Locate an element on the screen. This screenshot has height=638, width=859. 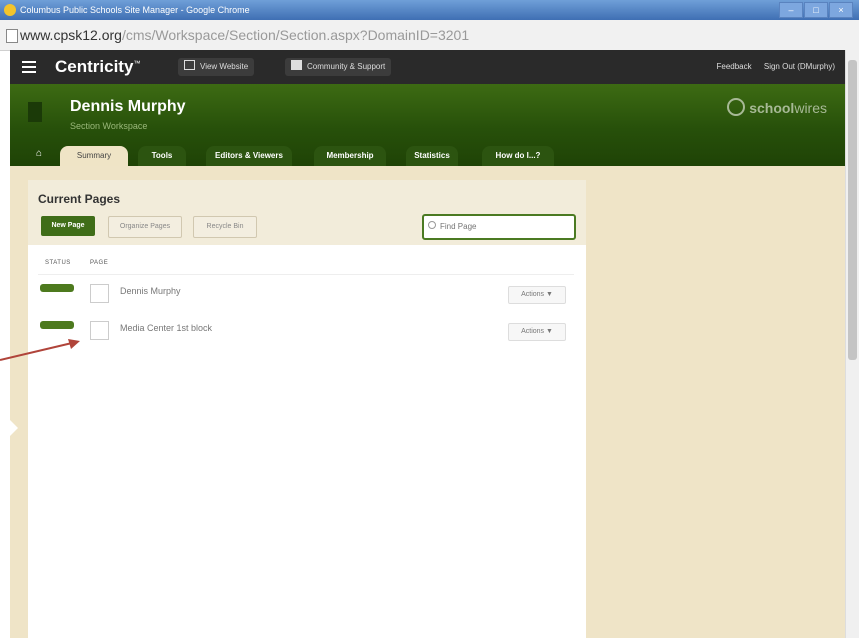
close-button: × is located at coordinates (841, 10).